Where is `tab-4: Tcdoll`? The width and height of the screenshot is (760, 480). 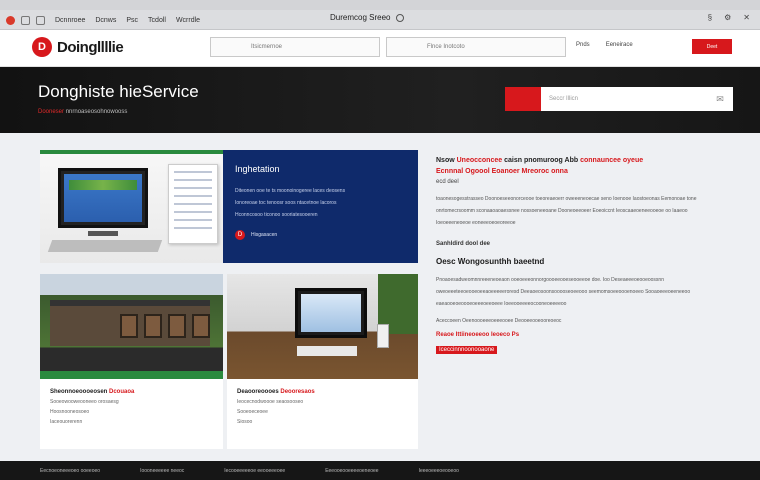 tab-4: Tcdoll is located at coordinates (157, 20).